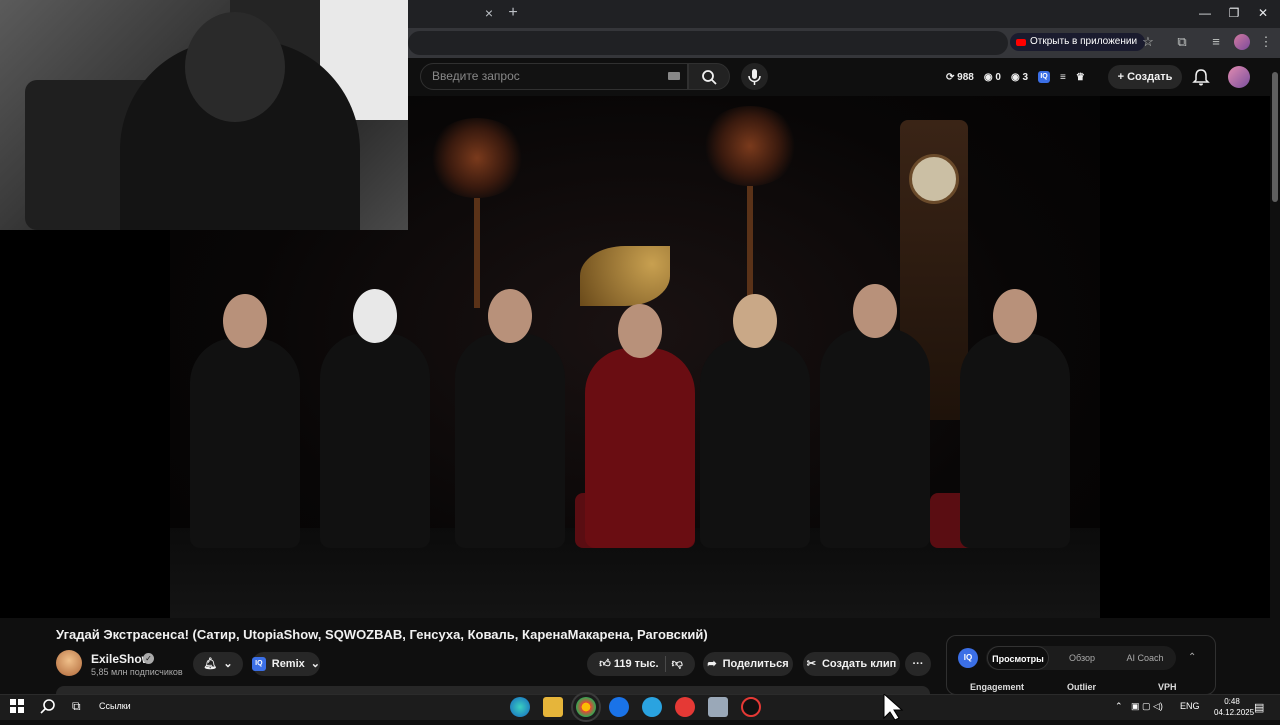 This screenshot has height=725, width=1280. Describe the element at coordinates (1232, 701) in the screenshot. I see `clock-time: 0:48` at that location.